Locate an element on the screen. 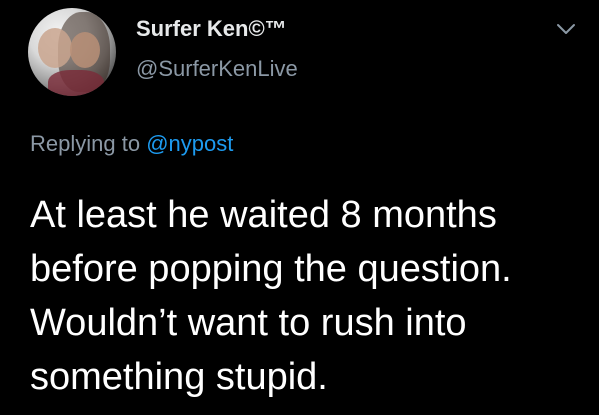  reply-context: Replying to @nypost is located at coordinates (131, 144).